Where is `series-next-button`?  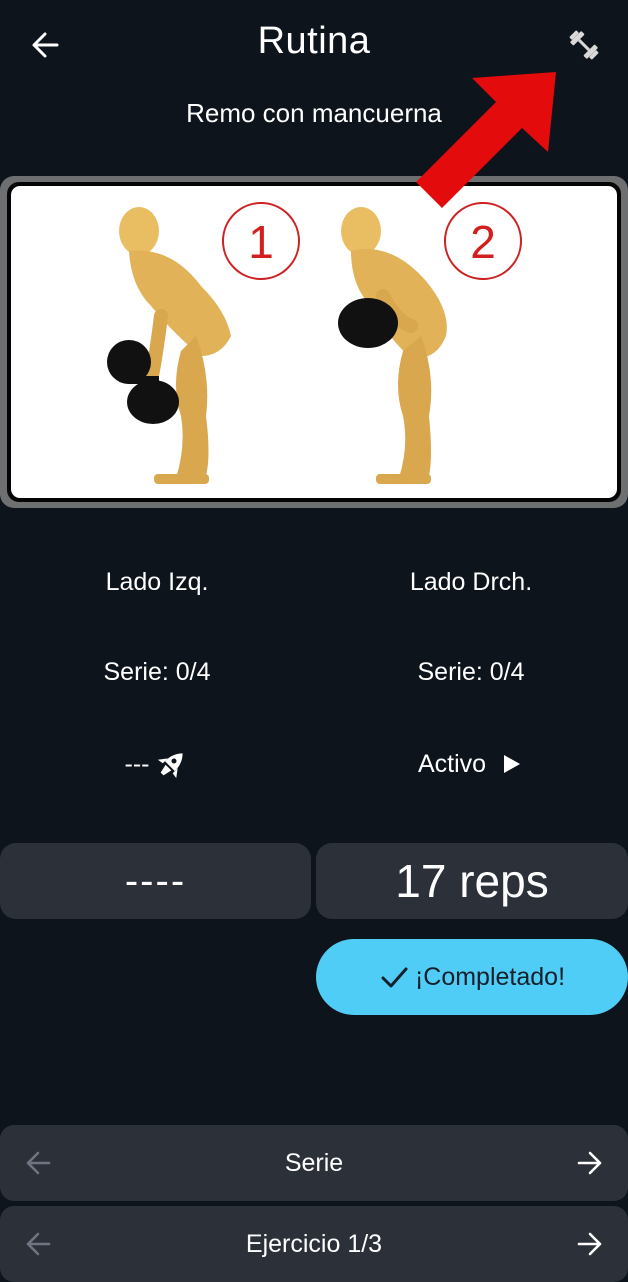 series-next-button is located at coordinates (590, 1163).